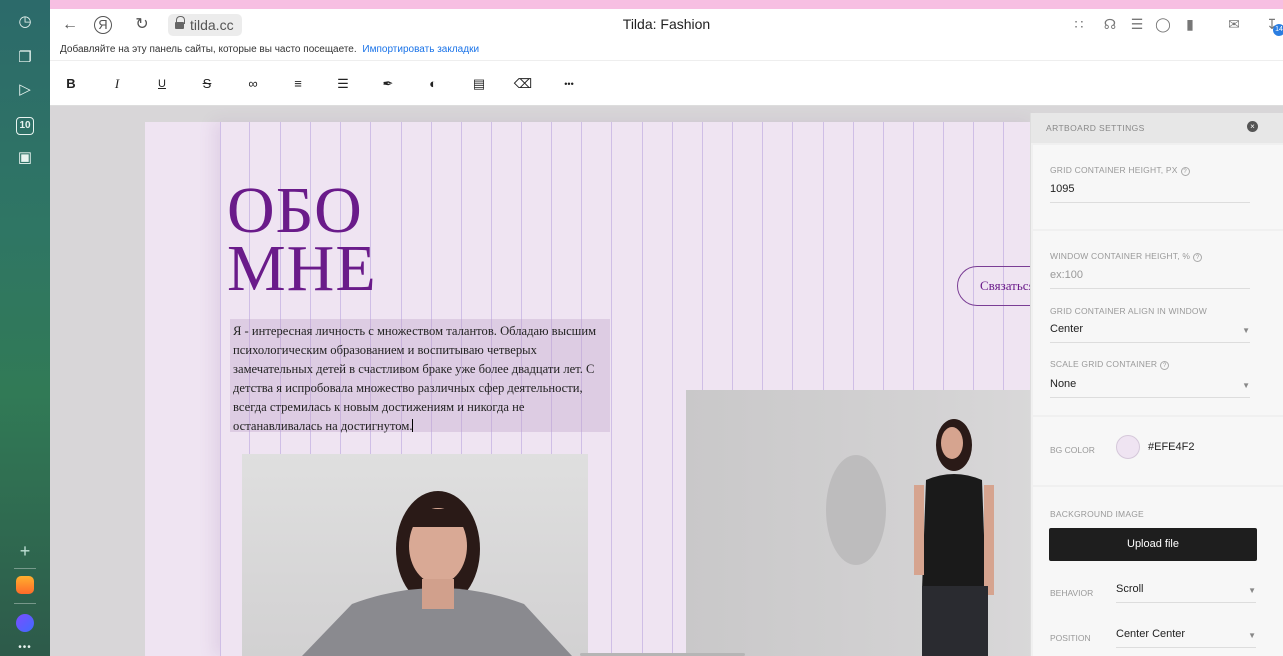 This screenshot has width=1283, height=656. Describe the element at coordinates (1079, 24) in the screenshot. I see `extensions-icon: ∷` at that location.